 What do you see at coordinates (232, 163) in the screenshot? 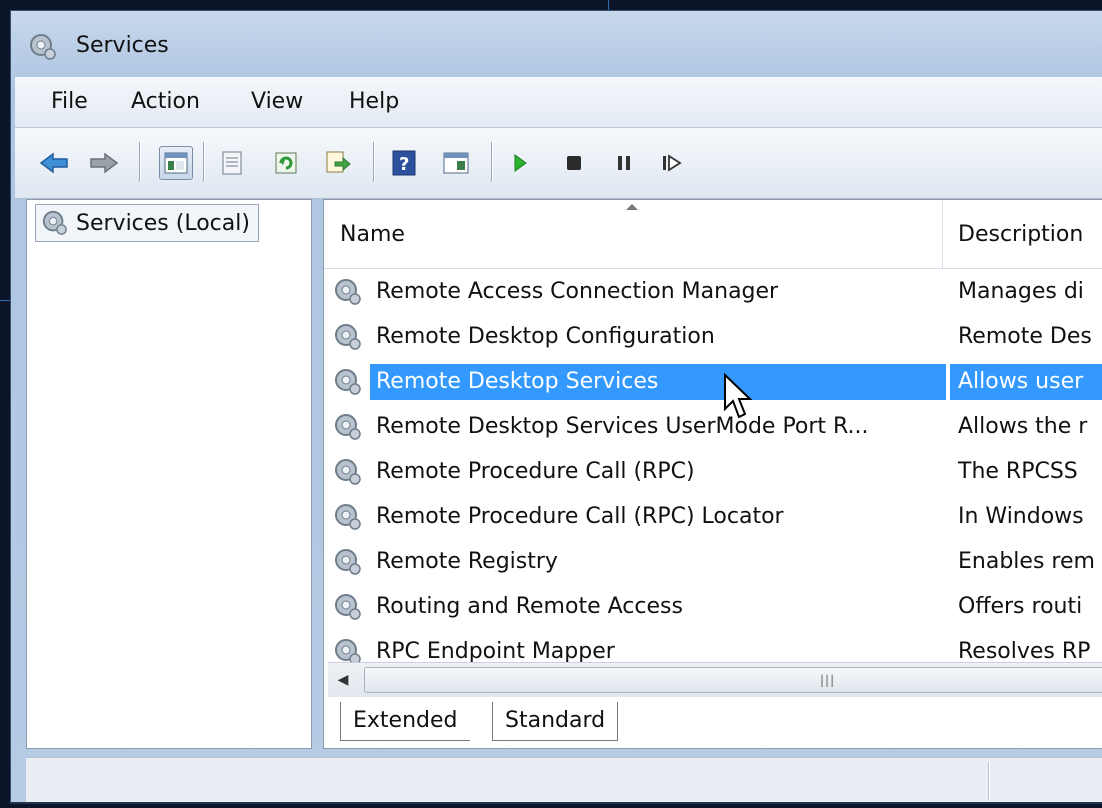
I see `properties-icon` at bounding box center [232, 163].